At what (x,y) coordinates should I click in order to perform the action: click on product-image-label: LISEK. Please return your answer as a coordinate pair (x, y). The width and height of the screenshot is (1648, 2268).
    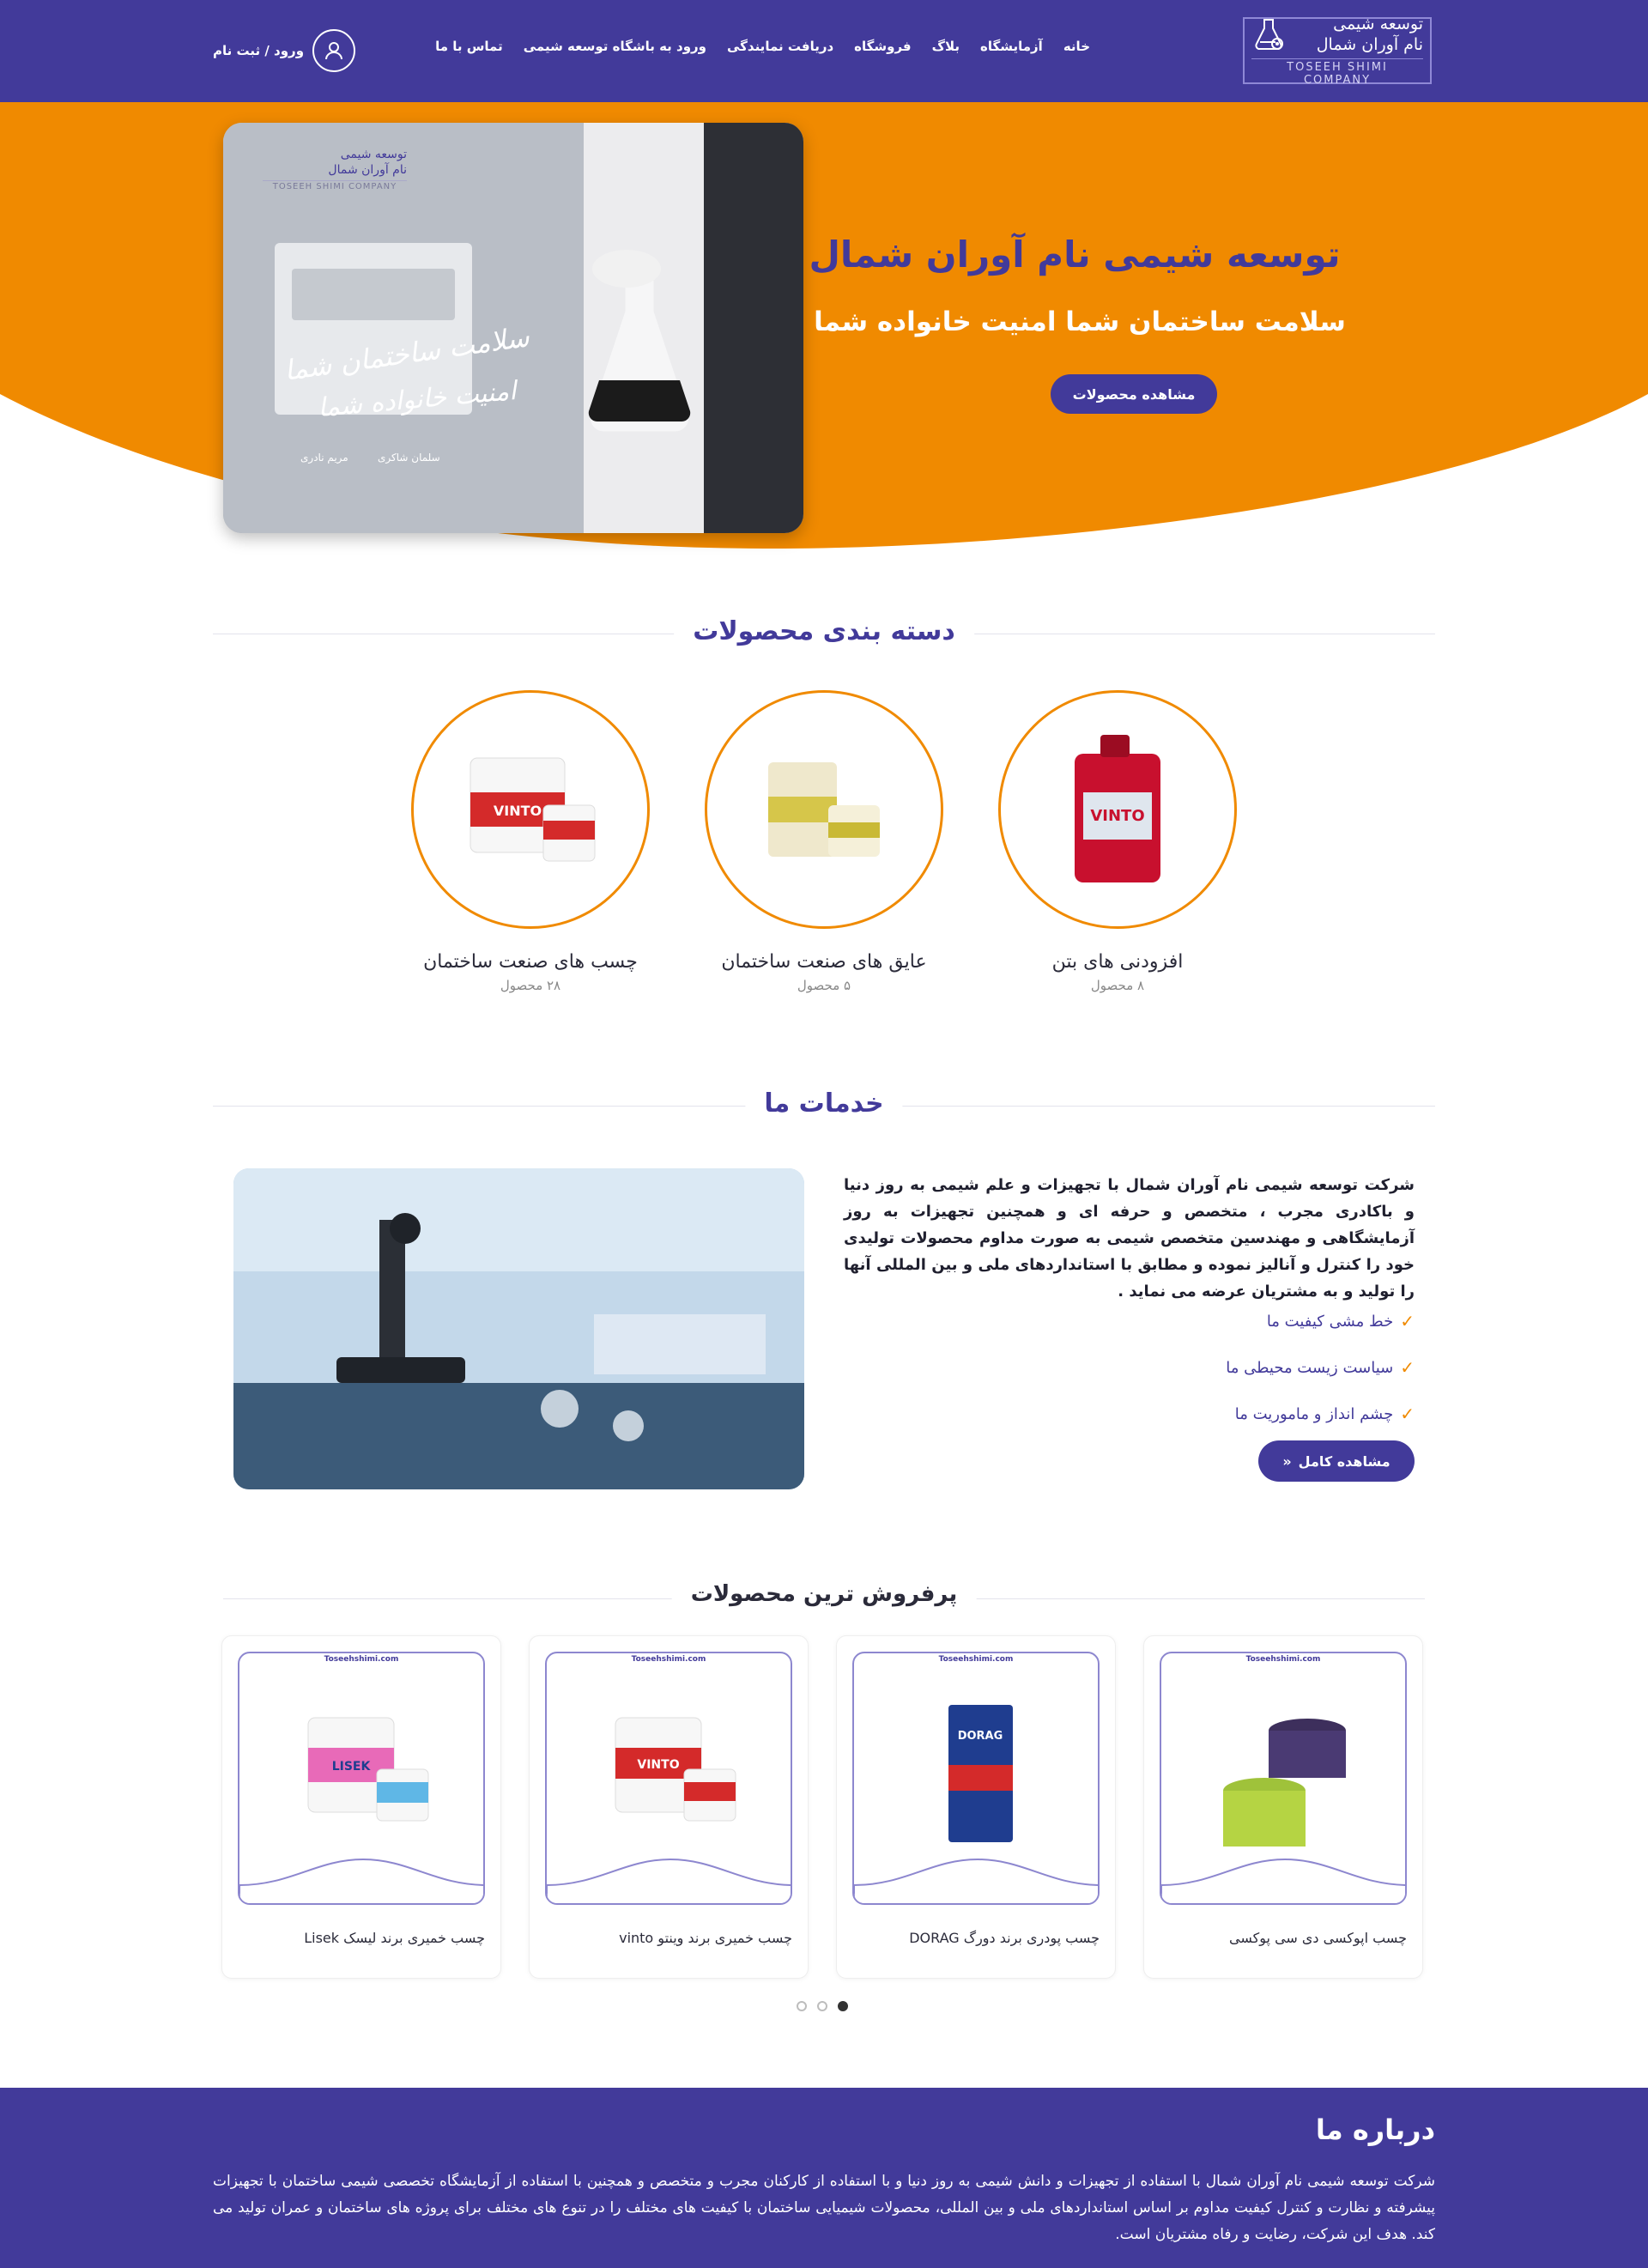
    Looking at the image, I should click on (352, 1767).